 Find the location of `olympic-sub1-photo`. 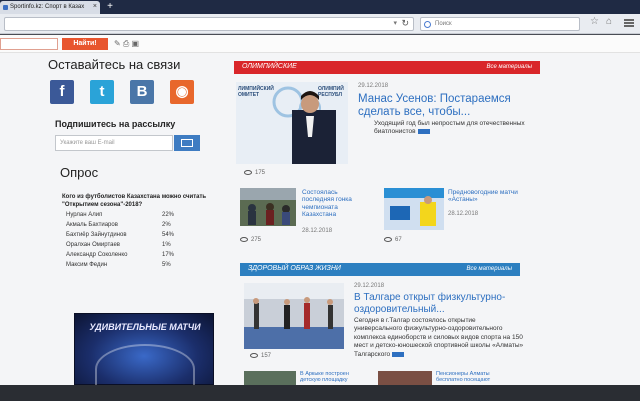

olympic-sub1-photo is located at coordinates (268, 207).